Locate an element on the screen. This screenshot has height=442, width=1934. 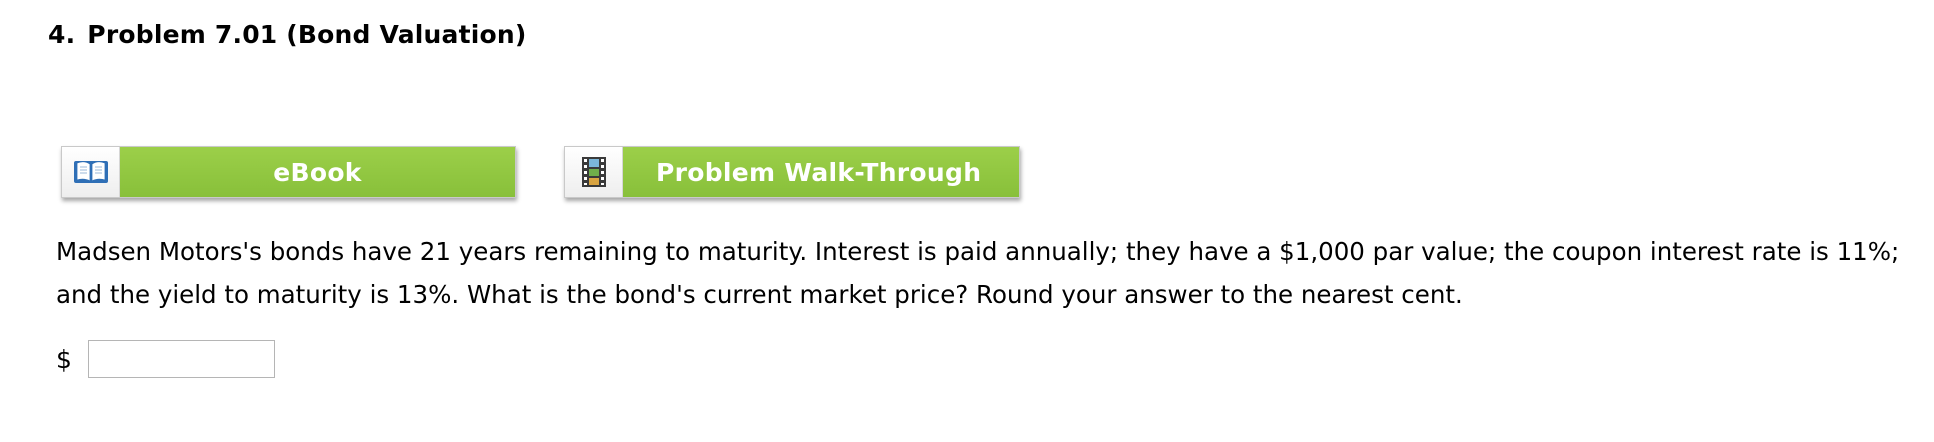
film-strip-icon is located at coordinates (593, 172).